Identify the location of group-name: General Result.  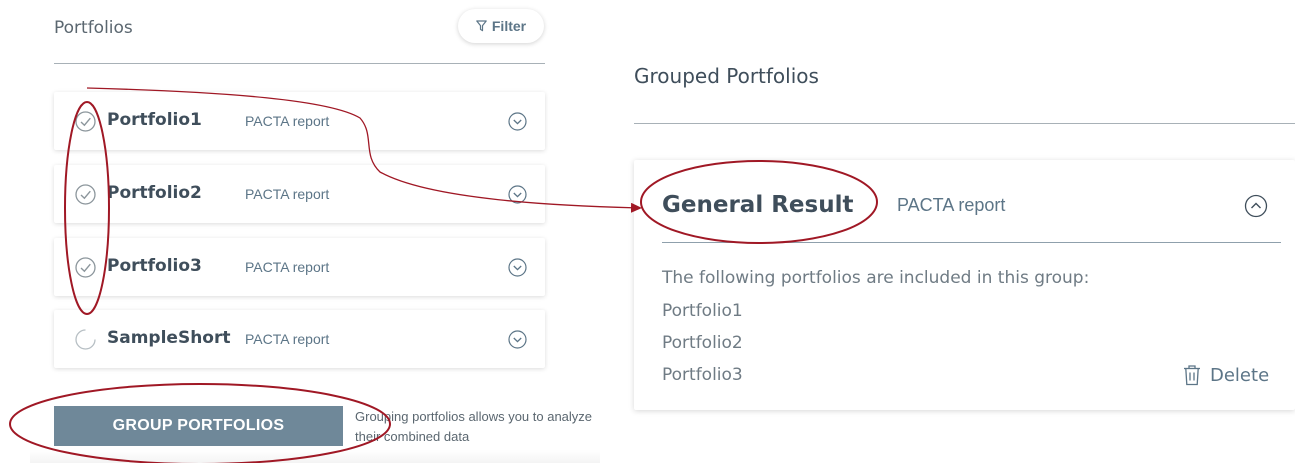
(758, 205).